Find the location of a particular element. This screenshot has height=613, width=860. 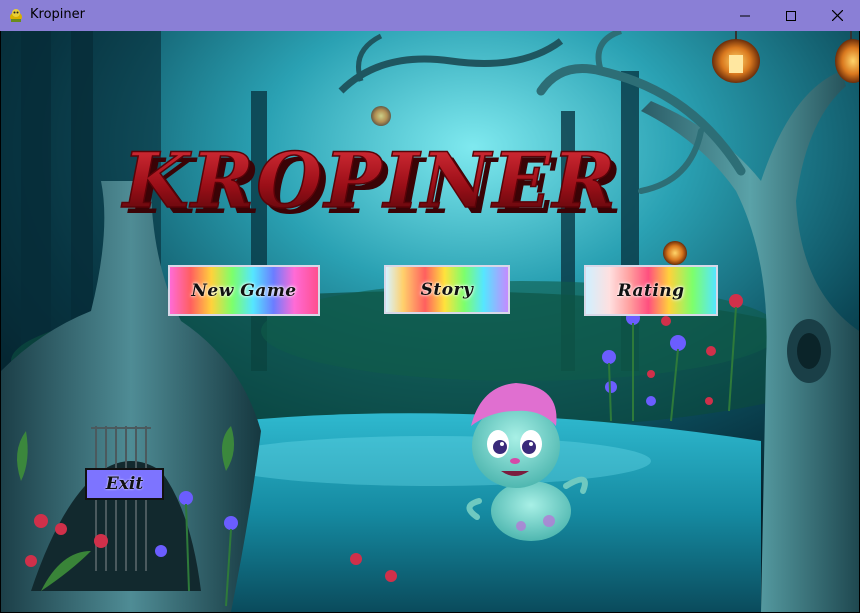

new-game-label: New Game is located at coordinates (244, 290).